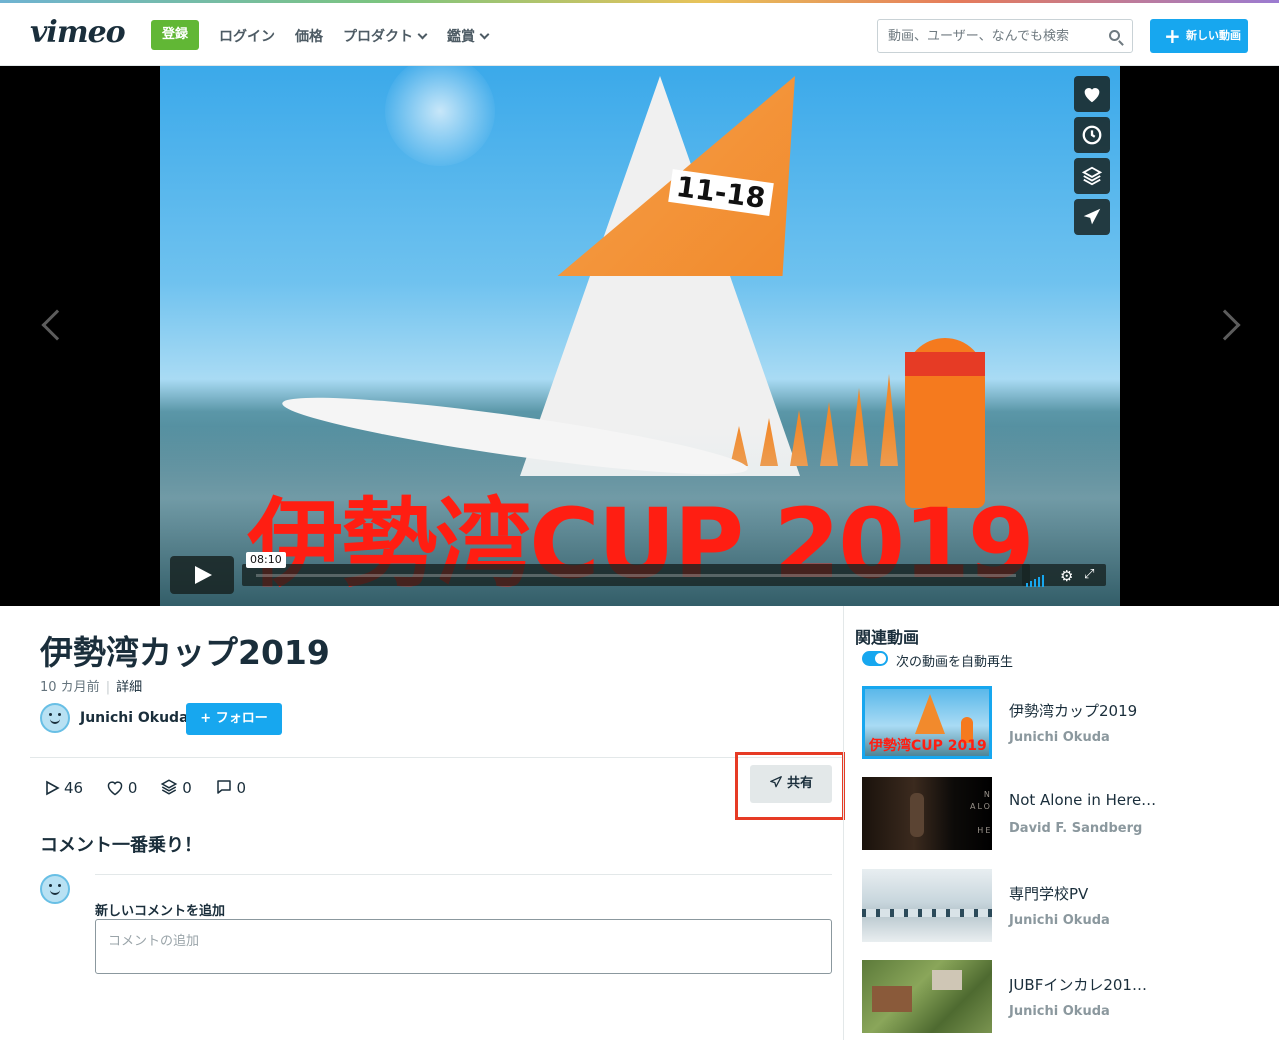 Image resolution: width=1279 pixels, height=1040 pixels. I want to click on nav-pricing-label: 価格, so click(309, 37).